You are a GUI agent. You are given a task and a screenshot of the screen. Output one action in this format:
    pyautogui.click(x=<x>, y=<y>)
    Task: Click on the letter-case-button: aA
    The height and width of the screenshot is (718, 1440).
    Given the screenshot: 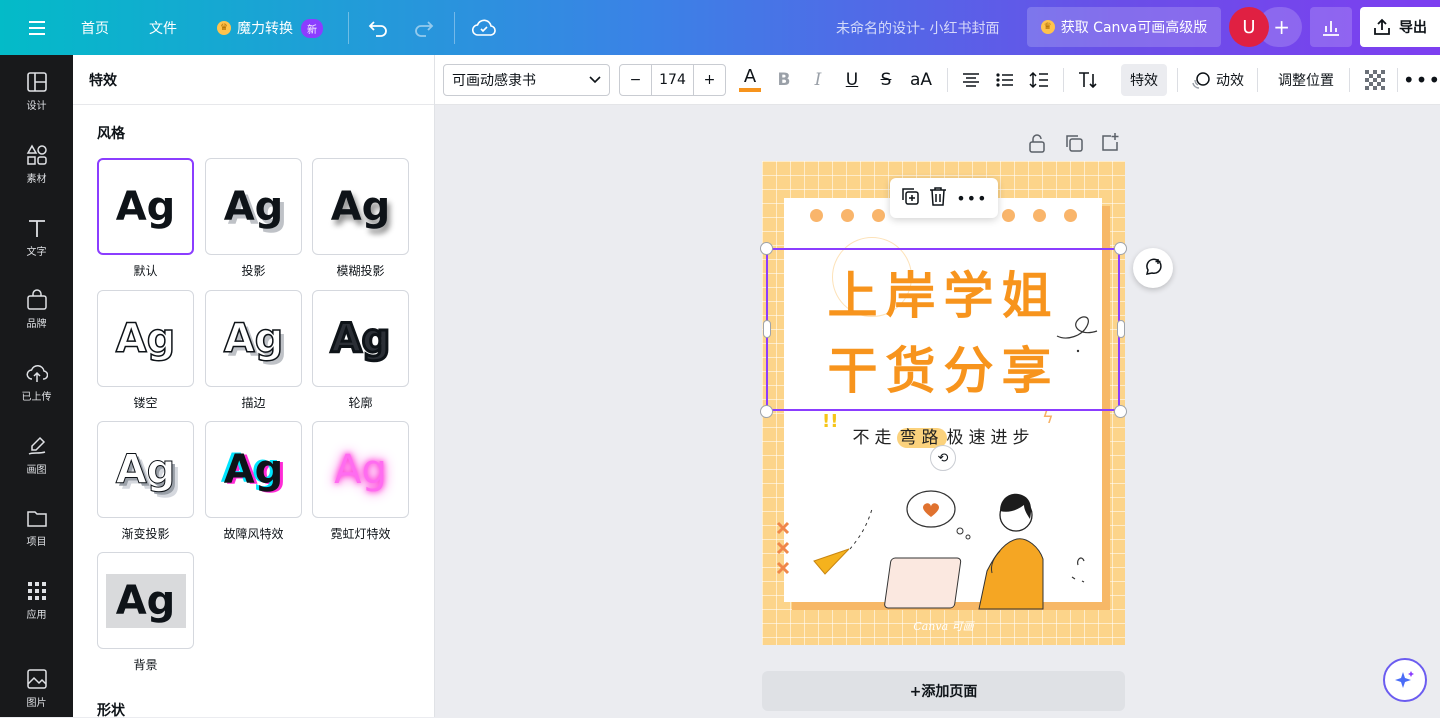 What is the action you would take?
    pyautogui.click(x=921, y=80)
    